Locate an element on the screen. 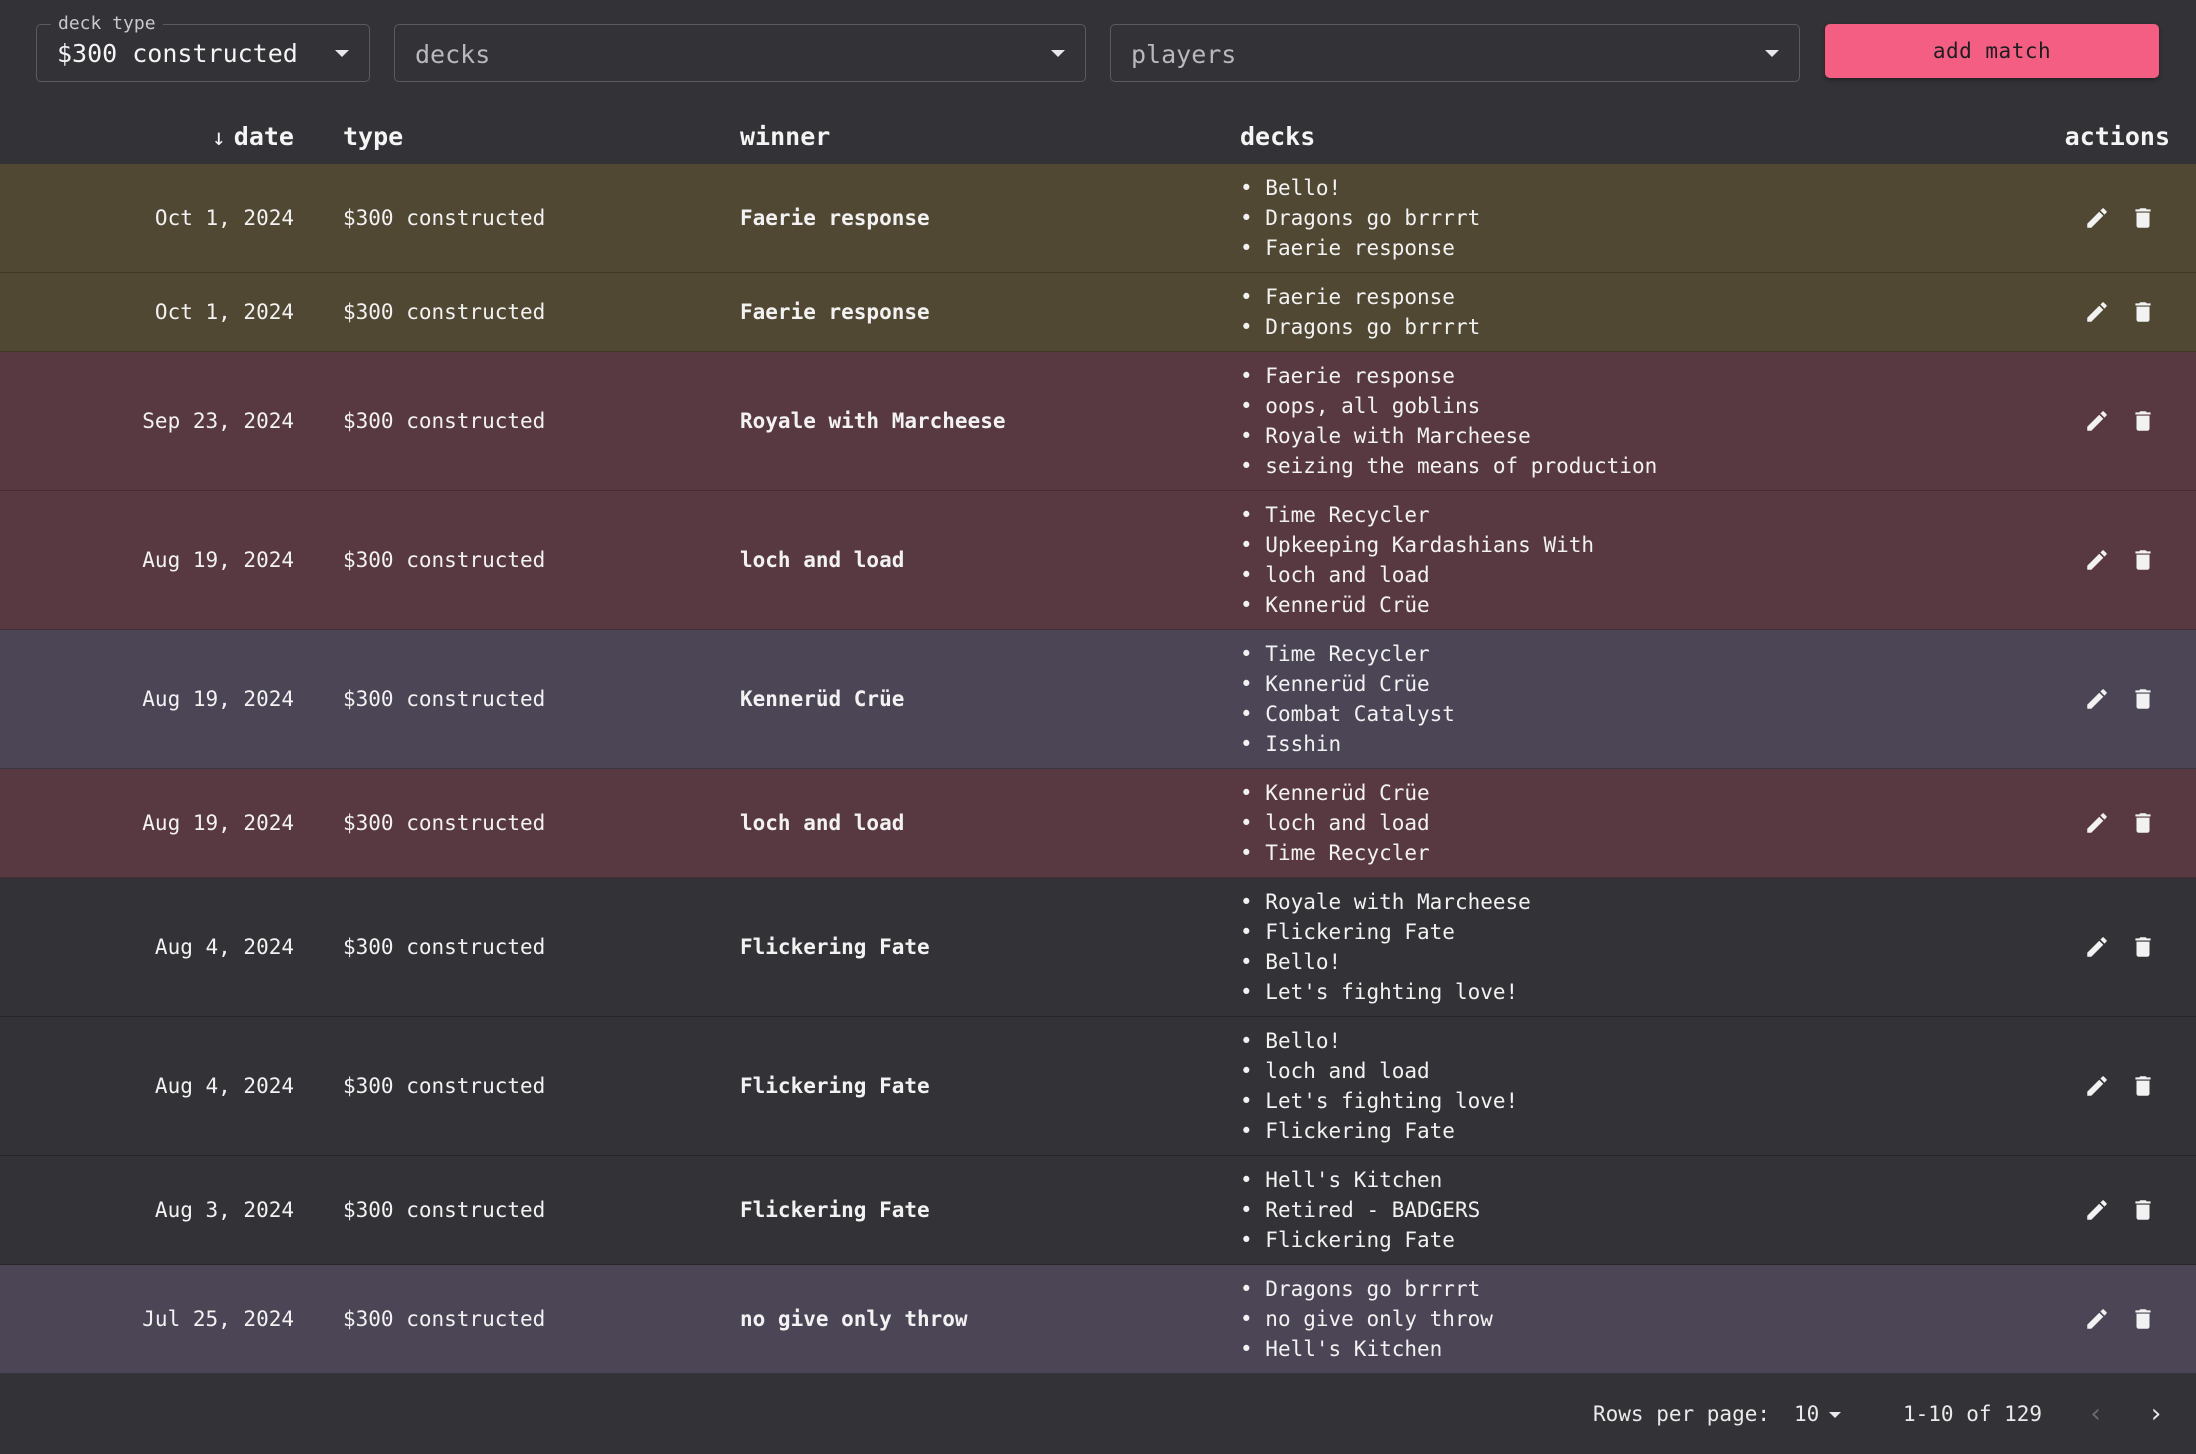 The height and width of the screenshot is (1454, 2196). chevron-right-icon: › is located at coordinates (2156, 1414).